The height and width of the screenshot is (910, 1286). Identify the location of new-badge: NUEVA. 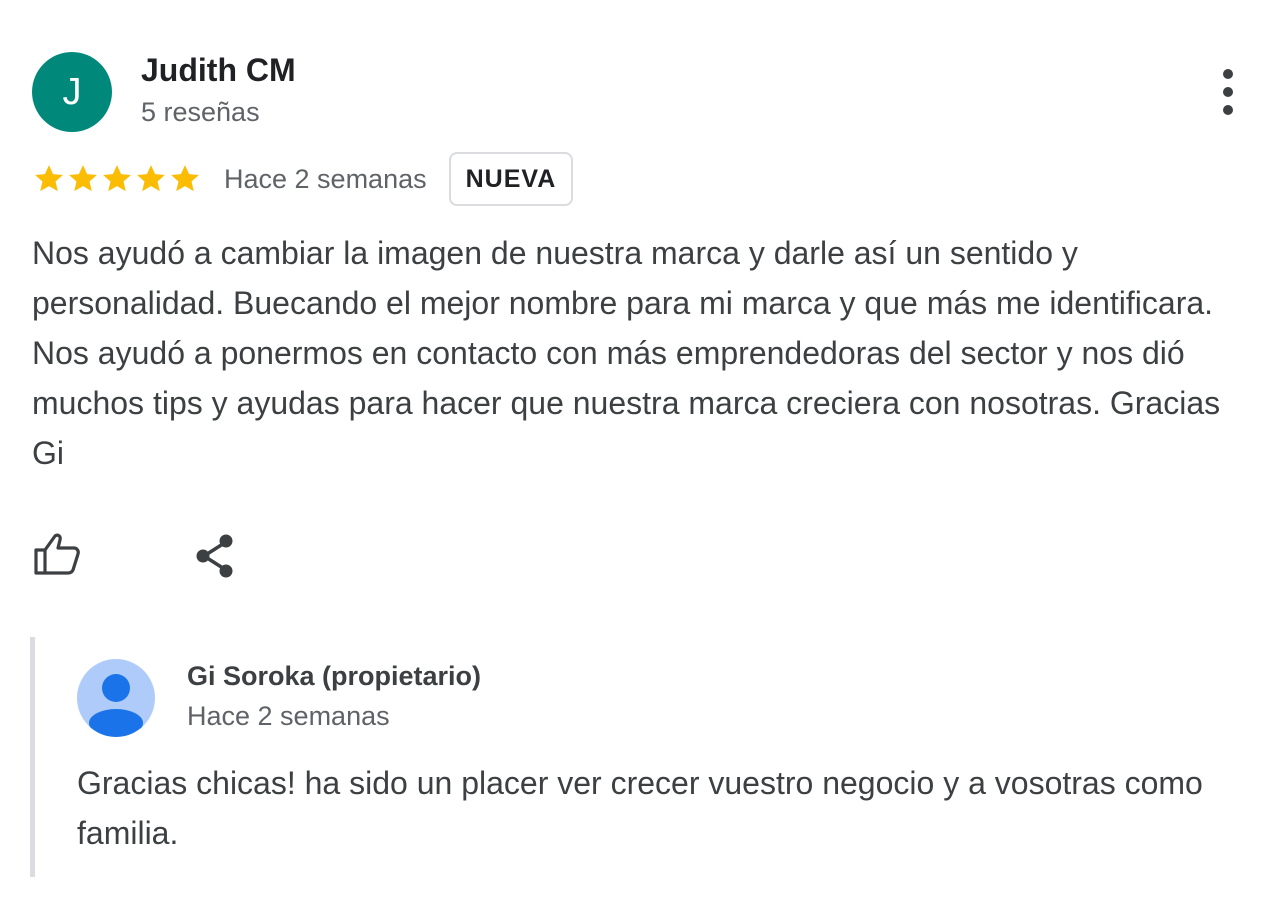
(511, 179).